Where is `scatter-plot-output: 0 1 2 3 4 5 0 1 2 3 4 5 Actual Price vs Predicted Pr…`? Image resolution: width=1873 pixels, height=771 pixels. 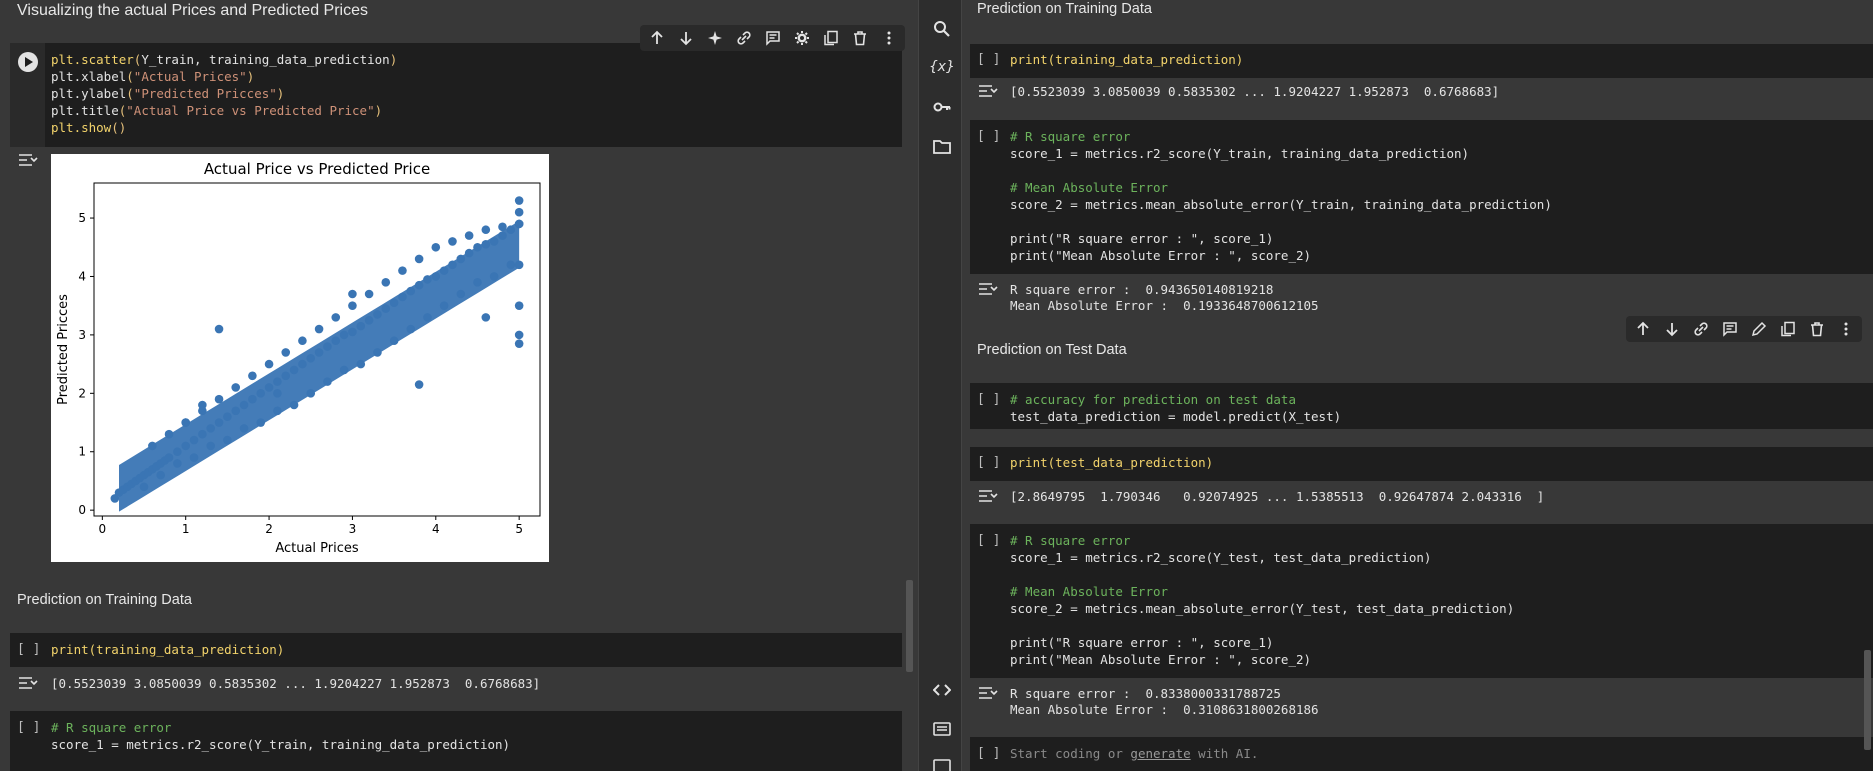 scatter-plot-output: 0 1 2 3 4 5 0 1 2 3 4 5 Actual Price vs Predicted Pr… is located at coordinates (300, 358).